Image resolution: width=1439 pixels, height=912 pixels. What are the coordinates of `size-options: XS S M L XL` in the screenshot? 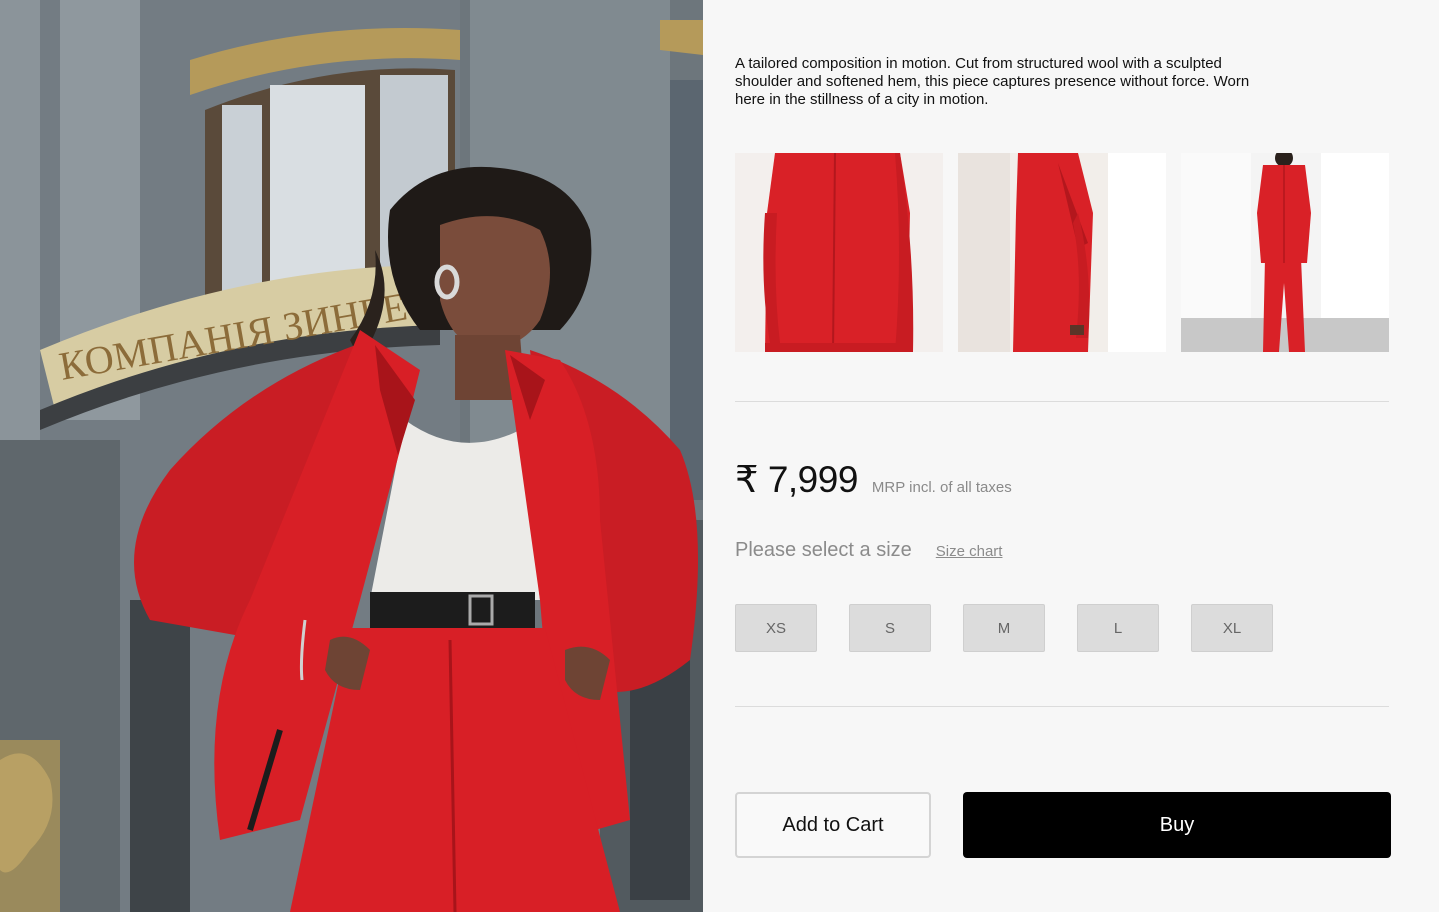 It's located at (1004, 628).